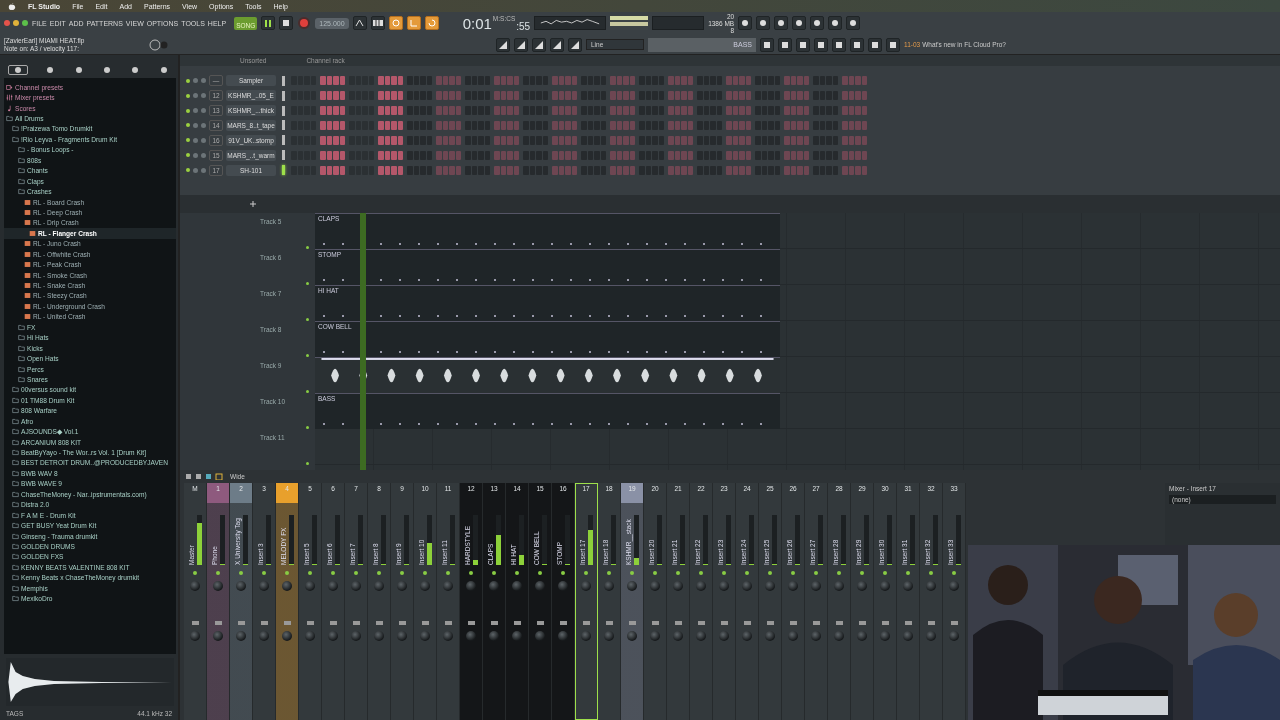 This screenshot has width=1280, height=720. Describe the element at coordinates (431, 23) in the screenshot. I see `loop-button` at that location.